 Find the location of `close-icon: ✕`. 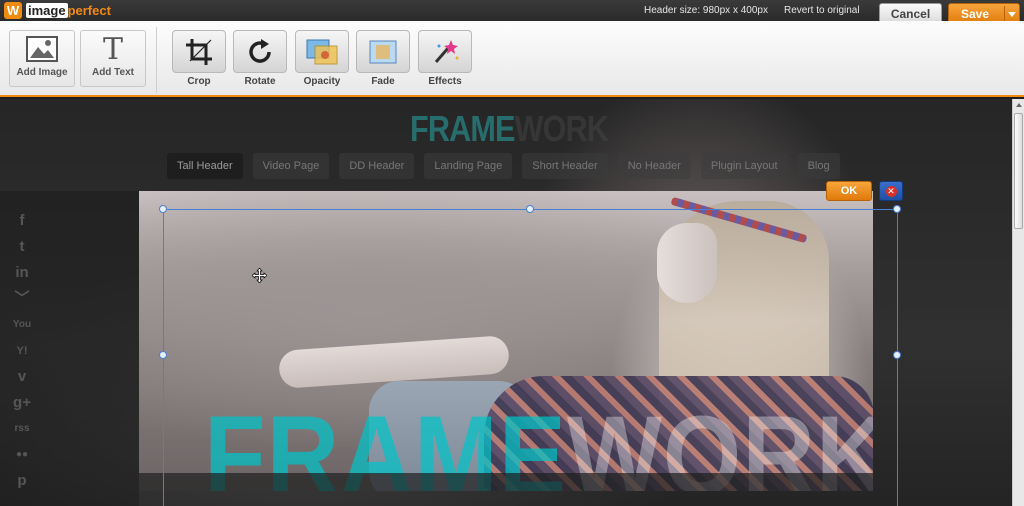

close-icon: ✕ is located at coordinates (891, 191).